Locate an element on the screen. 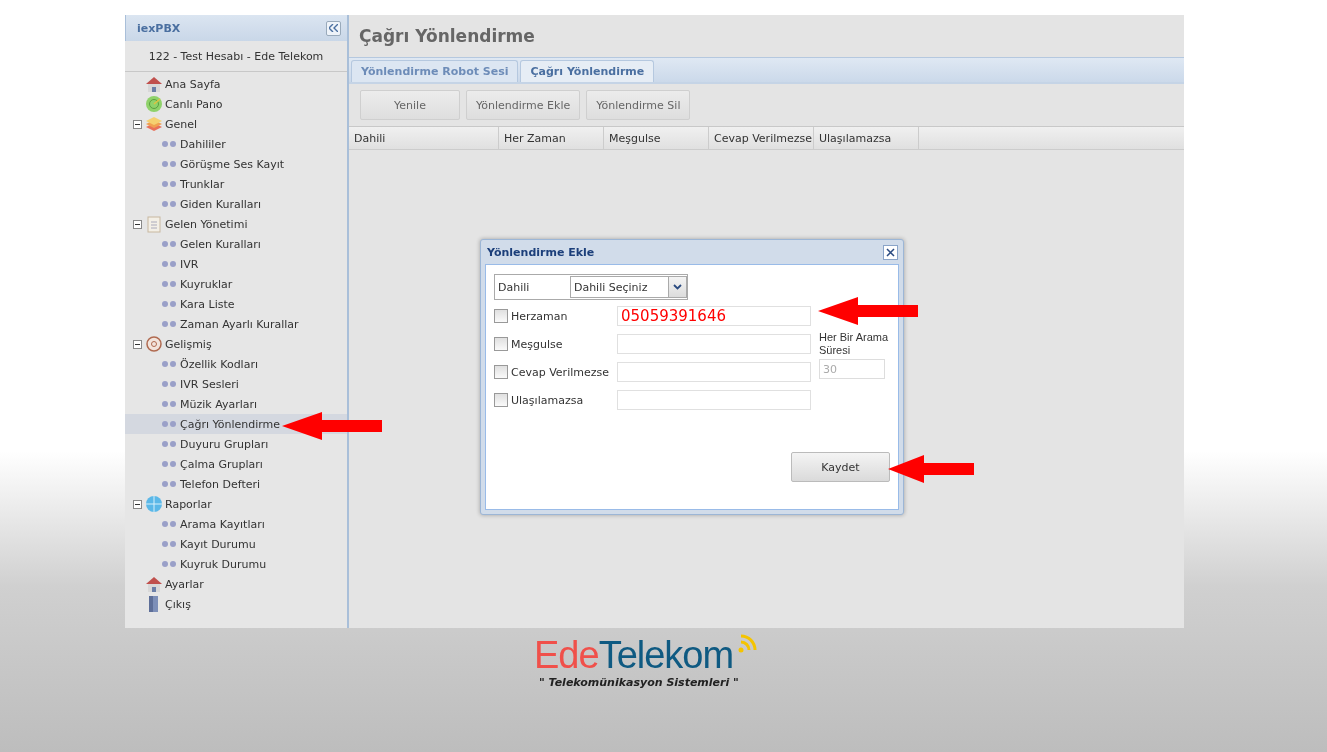 Image resolution: width=1327 pixels, height=752 pixels. column-header: Dahili is located at coordinates (424, 138).